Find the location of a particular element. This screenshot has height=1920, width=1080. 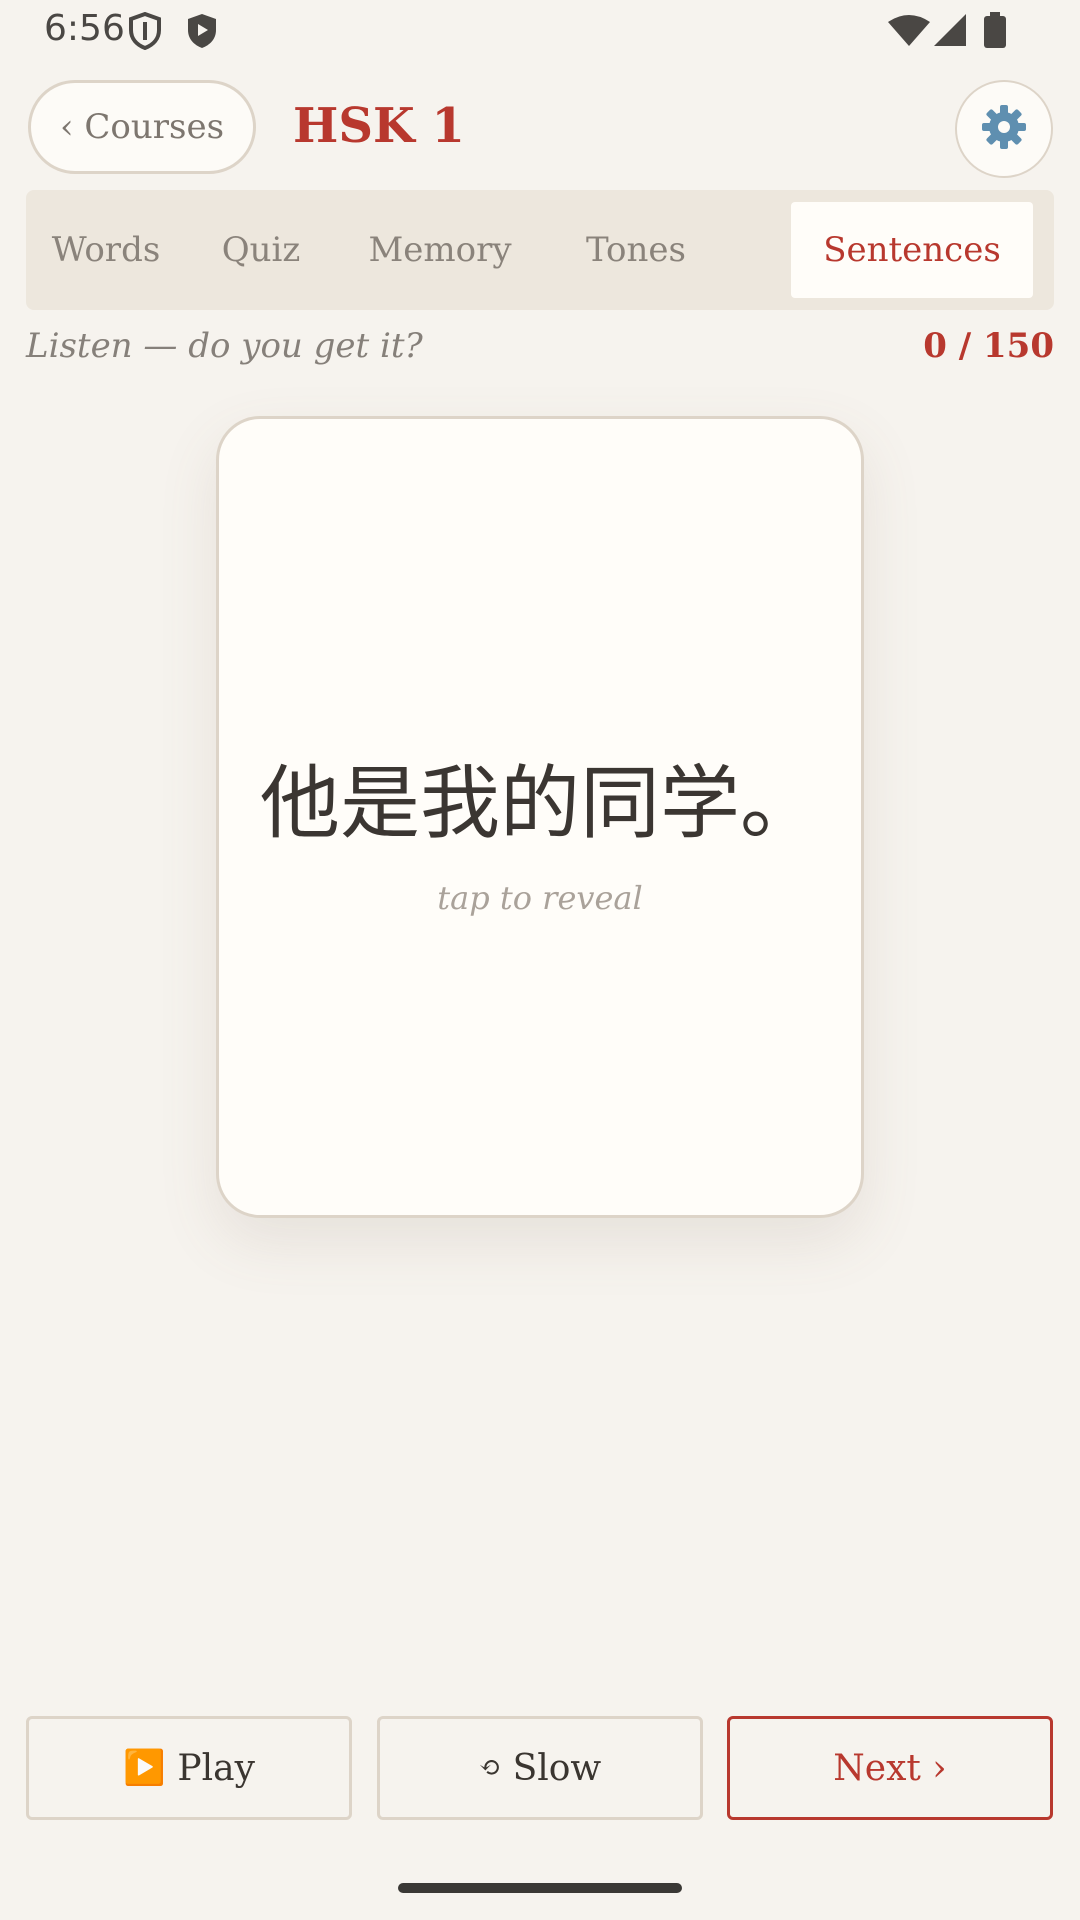

tab-words: Words is located at coordinates (106, 250).